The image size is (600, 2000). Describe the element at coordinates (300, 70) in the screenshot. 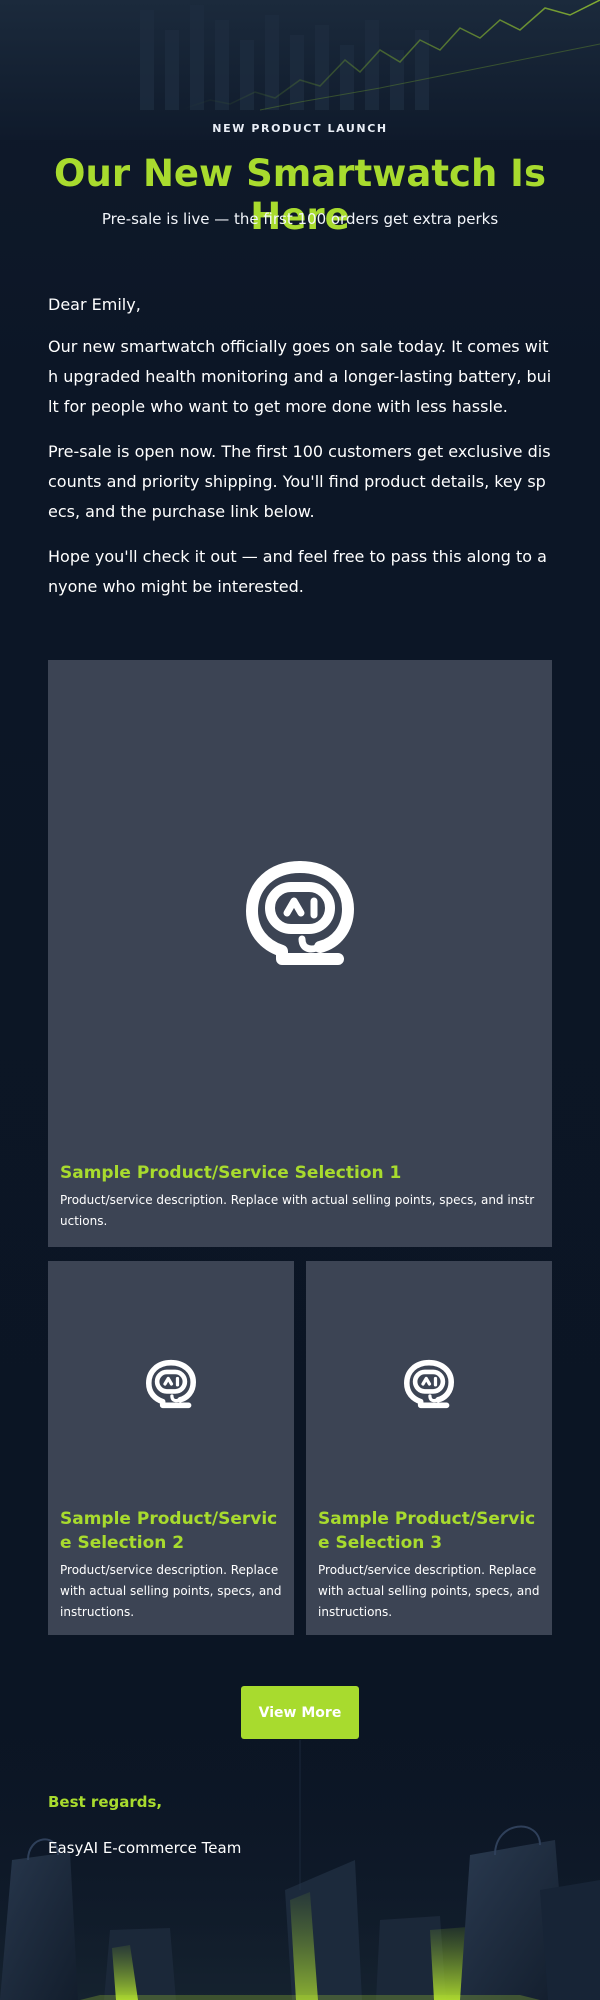

I see `hero-background-chart-graphic` at that location.